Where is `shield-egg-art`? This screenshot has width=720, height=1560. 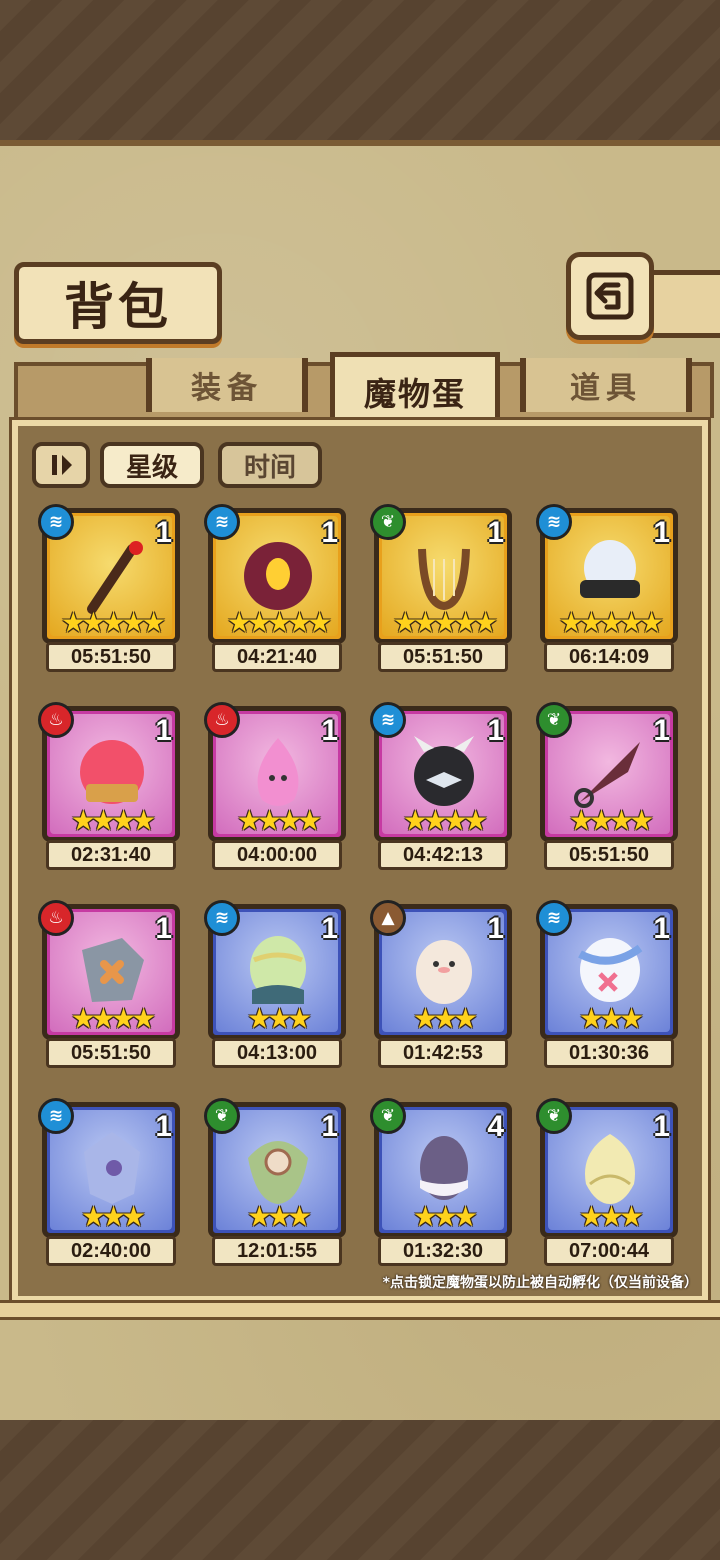 shield-egg-art is located at coordinates (113, 970).